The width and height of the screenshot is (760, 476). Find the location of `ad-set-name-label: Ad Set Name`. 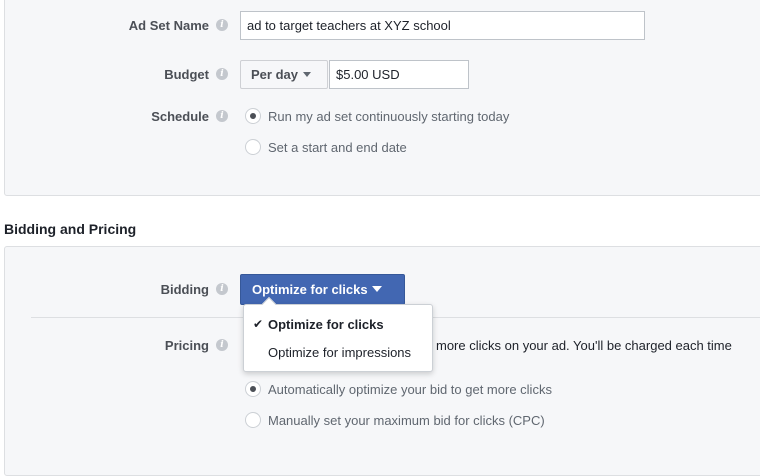

ad-set-name-label: Ad Set Name is located at coordinates (168, 25).